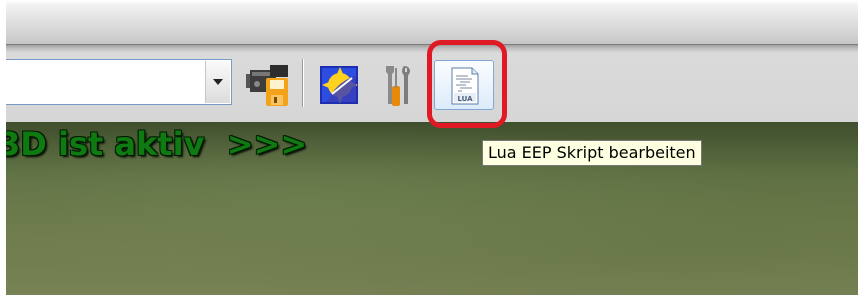 The width and height of the screenshot is (858, 295). I want to click on title-bar, so click(432, 22).